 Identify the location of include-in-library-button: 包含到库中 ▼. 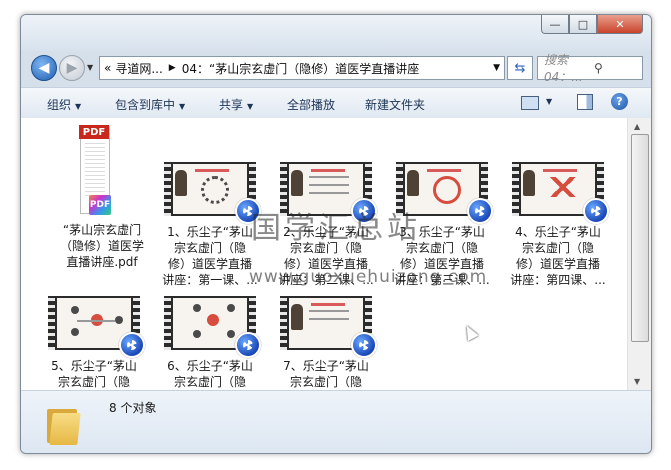
(150, 104).